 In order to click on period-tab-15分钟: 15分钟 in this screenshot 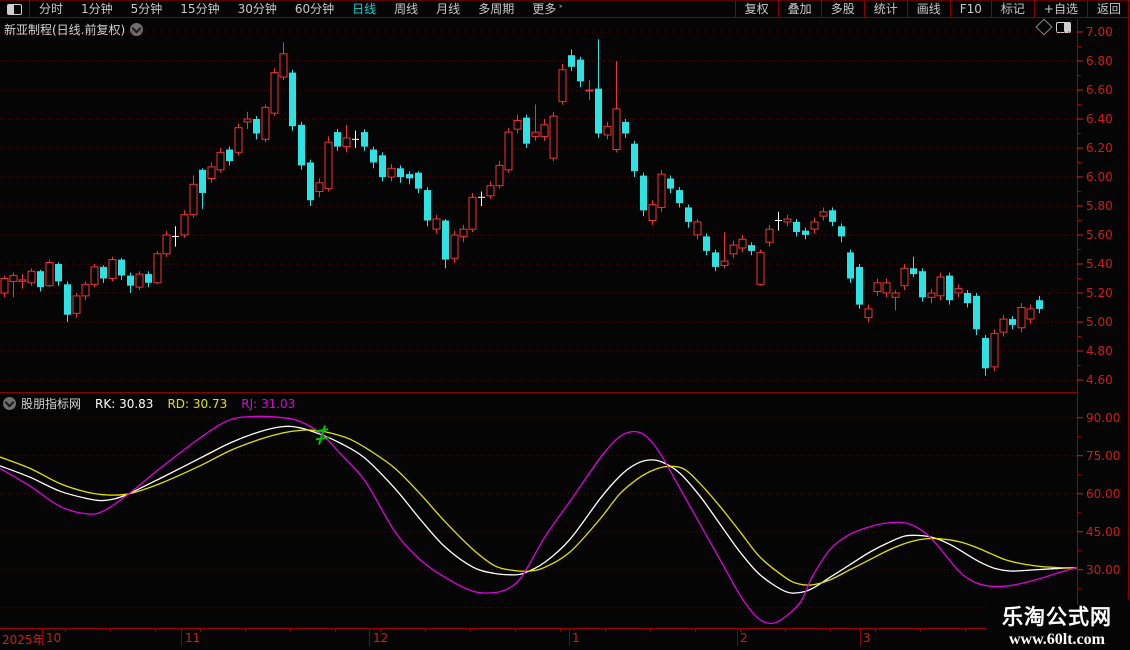, I will do `click(199, 9)`.